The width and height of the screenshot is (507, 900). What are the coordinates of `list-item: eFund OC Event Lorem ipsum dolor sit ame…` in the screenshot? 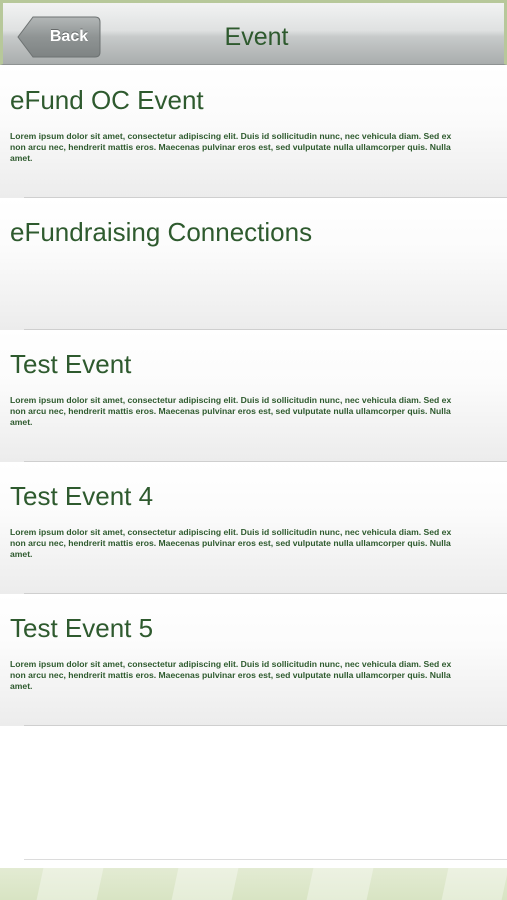 It's located at (253, 132).